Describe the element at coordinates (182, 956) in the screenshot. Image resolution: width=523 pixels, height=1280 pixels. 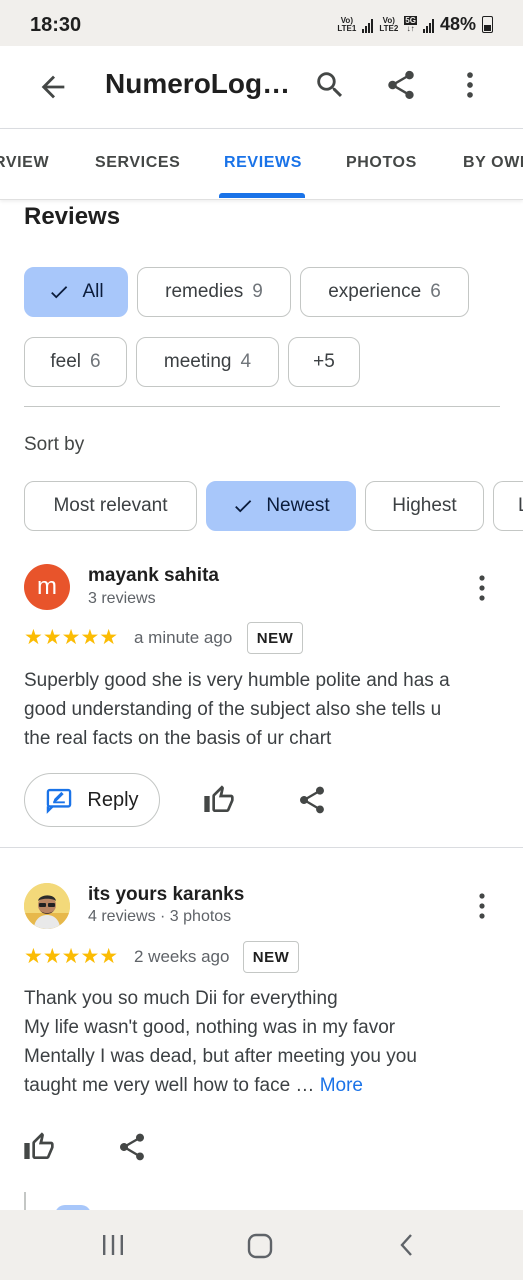
I see `review-time: 2 weeks ago` at that location.